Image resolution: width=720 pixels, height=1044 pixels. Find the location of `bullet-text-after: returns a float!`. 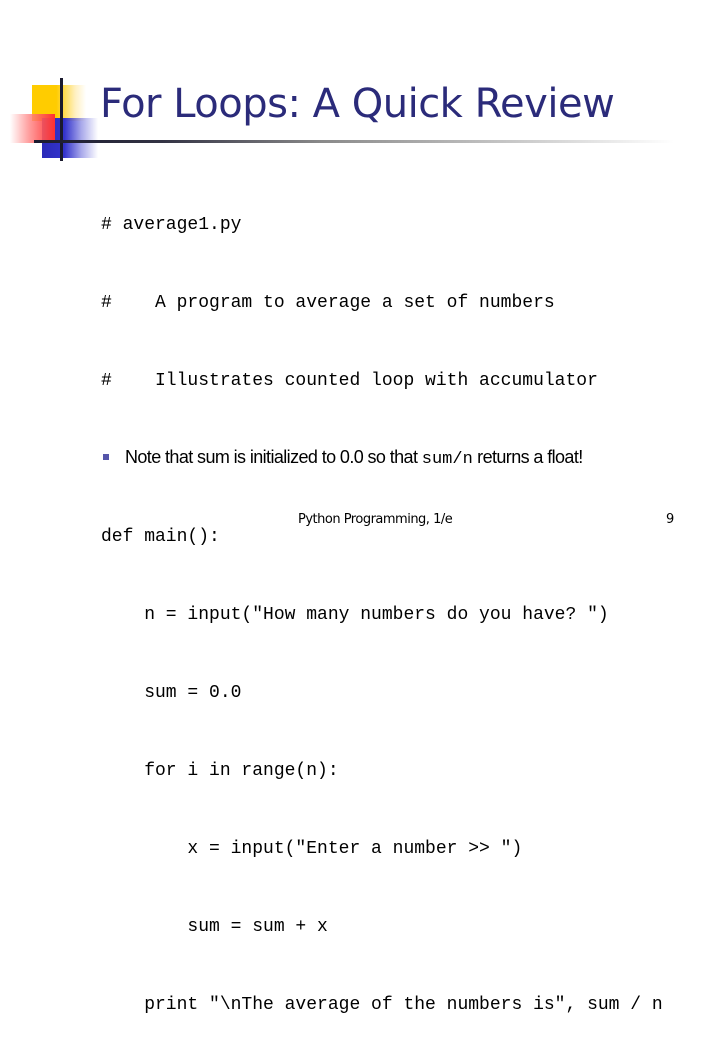

bullet-text-after: returns a float! is located at coordinates (527, 457).